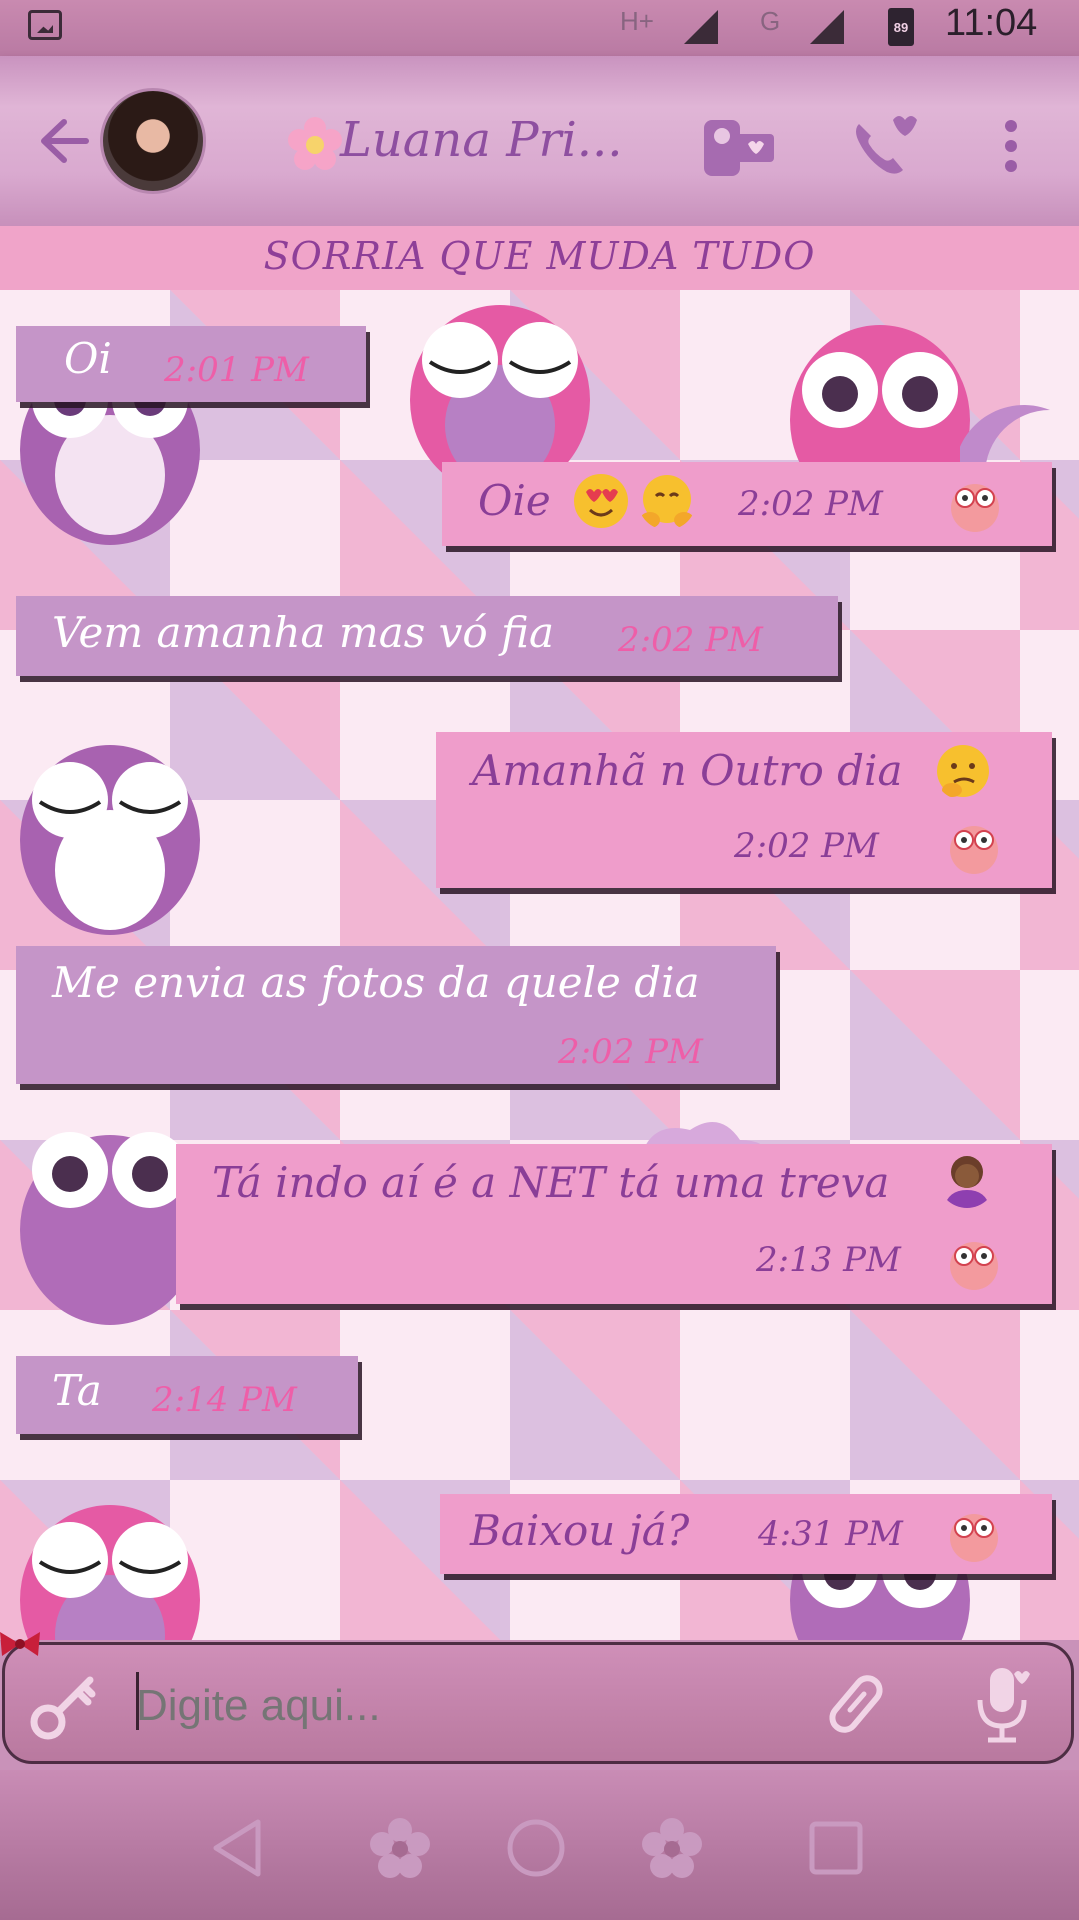 The height and width of the screenshot is (1920, 1079). What do you see at coordinates (376, 982) in the screenshot?
I see `message-text: Me envia as fotos da quele dia` at bounding box center [376, 982].